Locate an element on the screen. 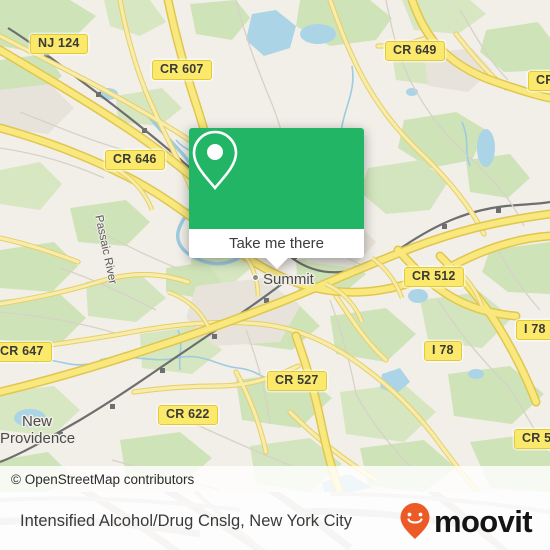 The image size is (550, 550). town-marker-summit is located at coordinates (255, 277).